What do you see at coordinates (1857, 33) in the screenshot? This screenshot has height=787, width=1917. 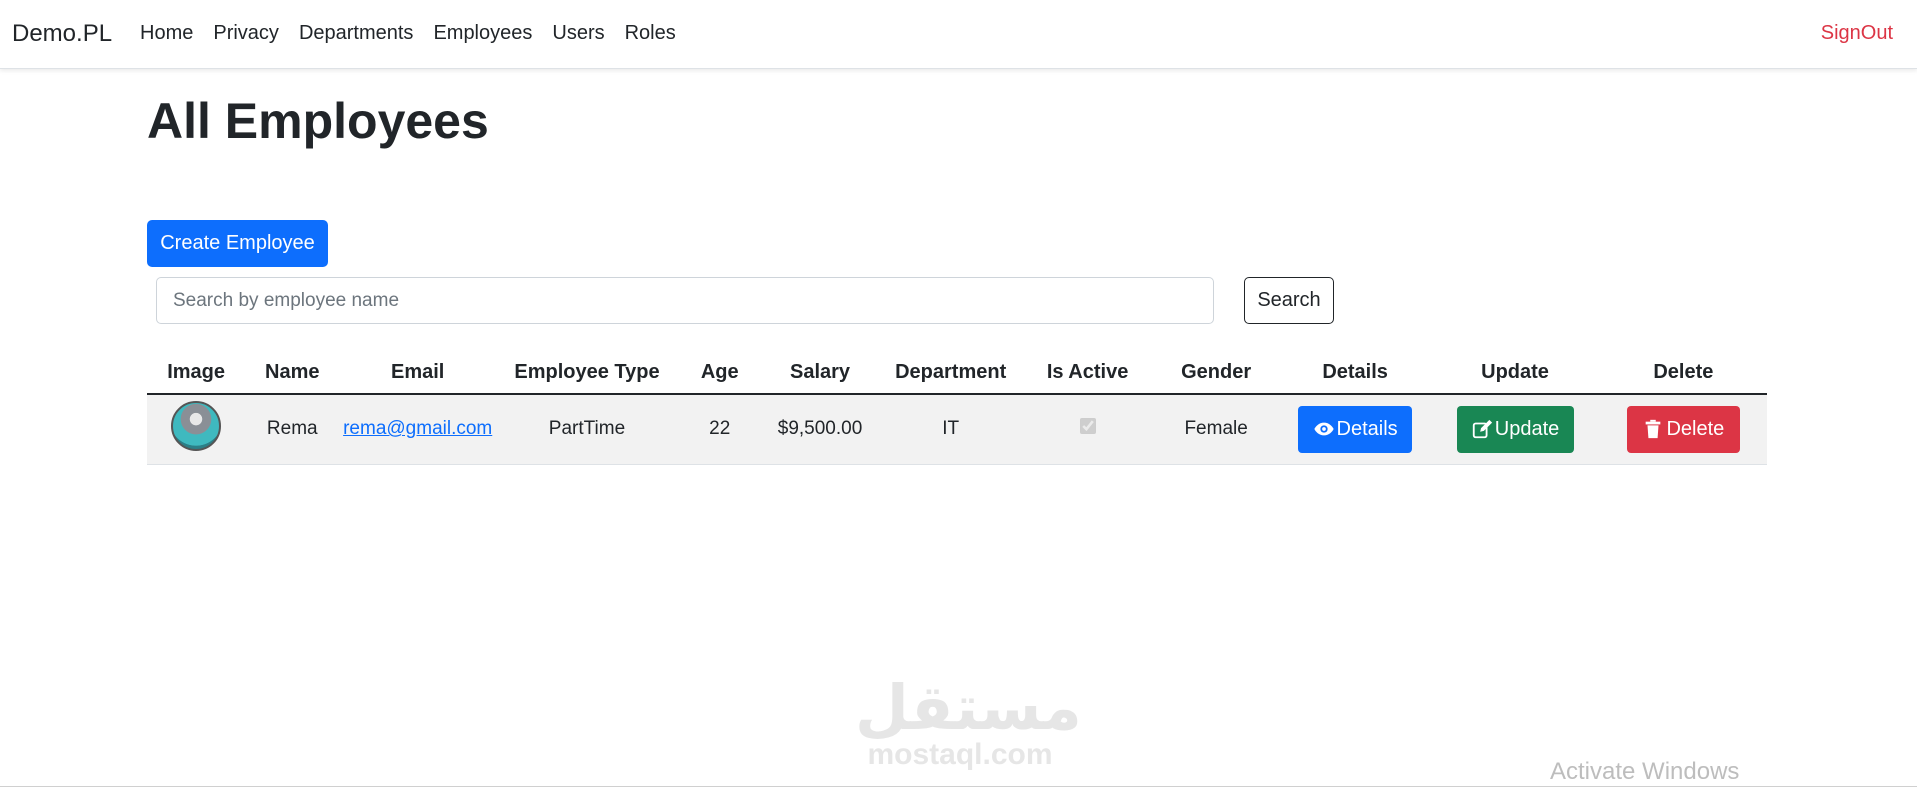 I see `signout-link: SignOut` at bounding box center [1857, 33].